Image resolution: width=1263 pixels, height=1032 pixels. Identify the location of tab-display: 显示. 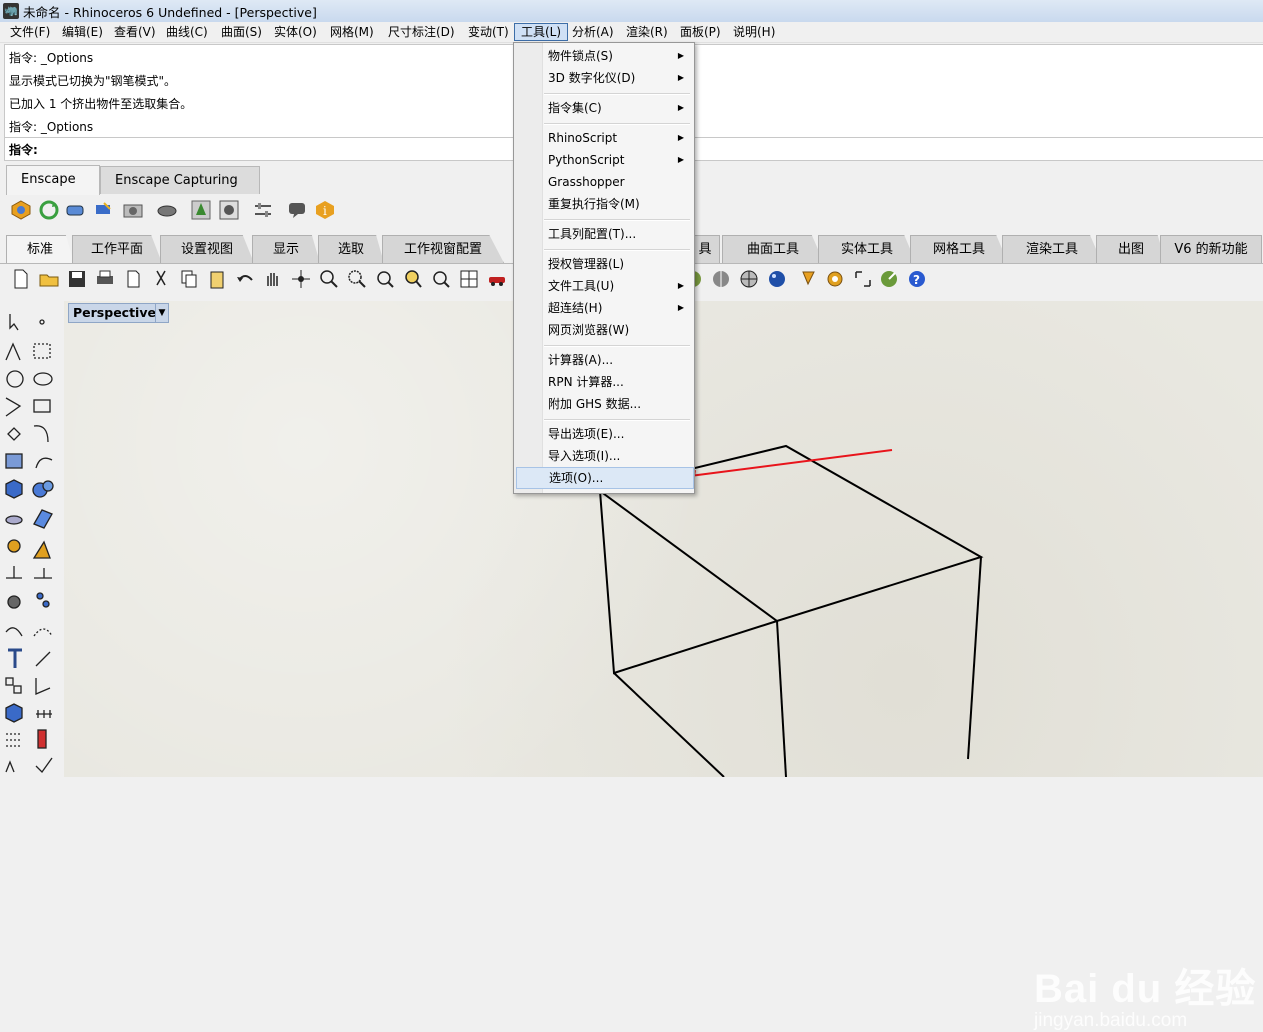
(286, 249).